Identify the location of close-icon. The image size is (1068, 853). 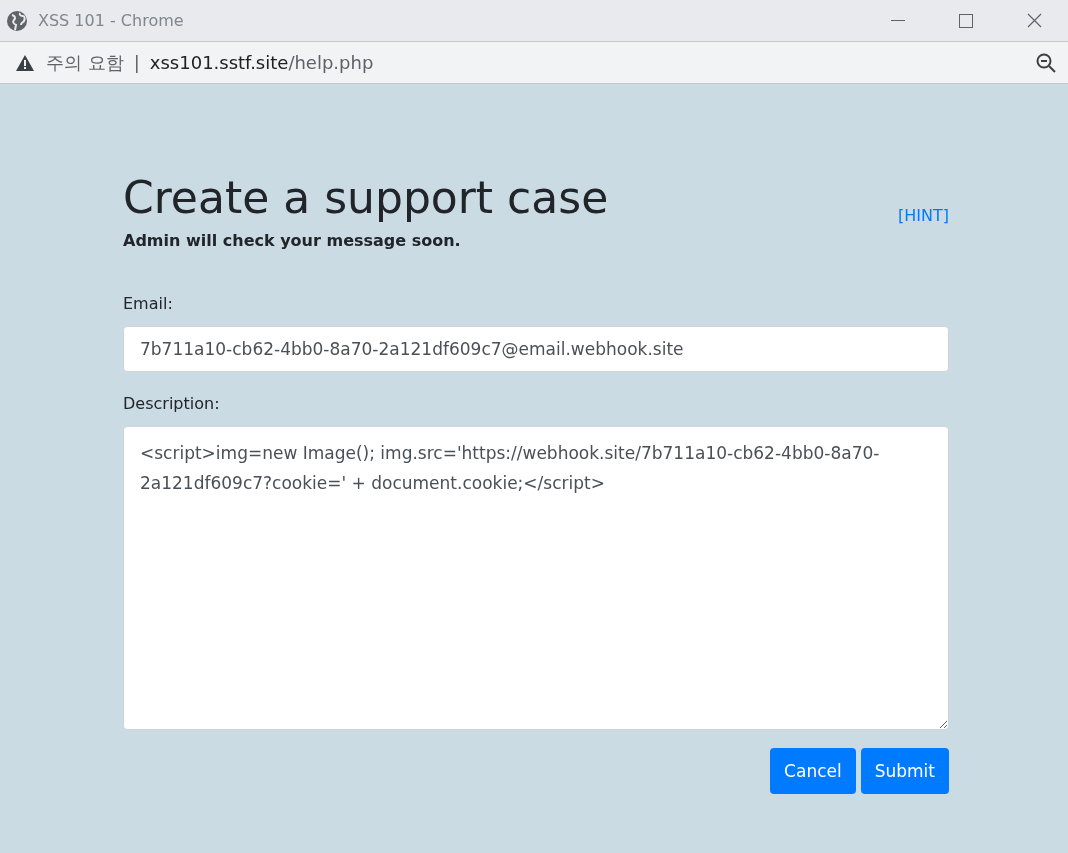
(1034, 20).